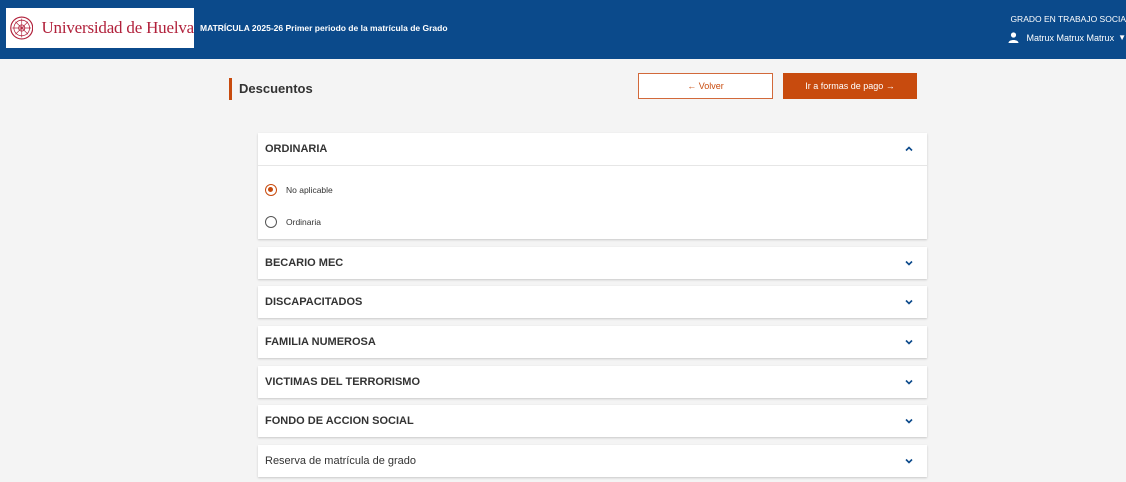  I want to click on accordion-title: VICTIMAS DEL TERRORISMO, so click(343, 382).